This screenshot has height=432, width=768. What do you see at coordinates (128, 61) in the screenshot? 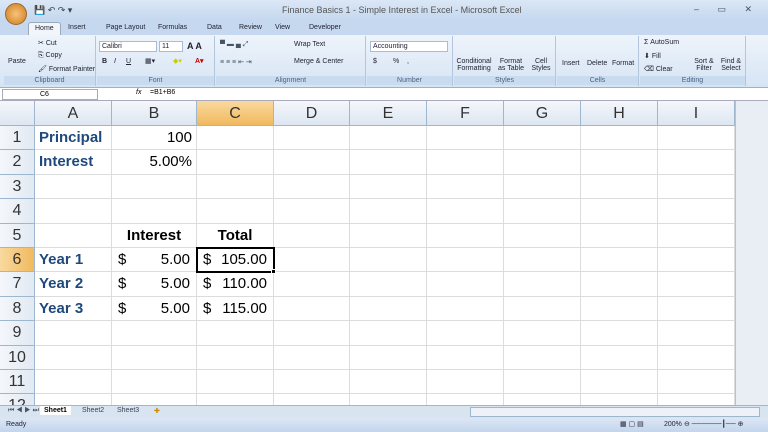
I see `underline-button: U` at bounding box center [128, 61].